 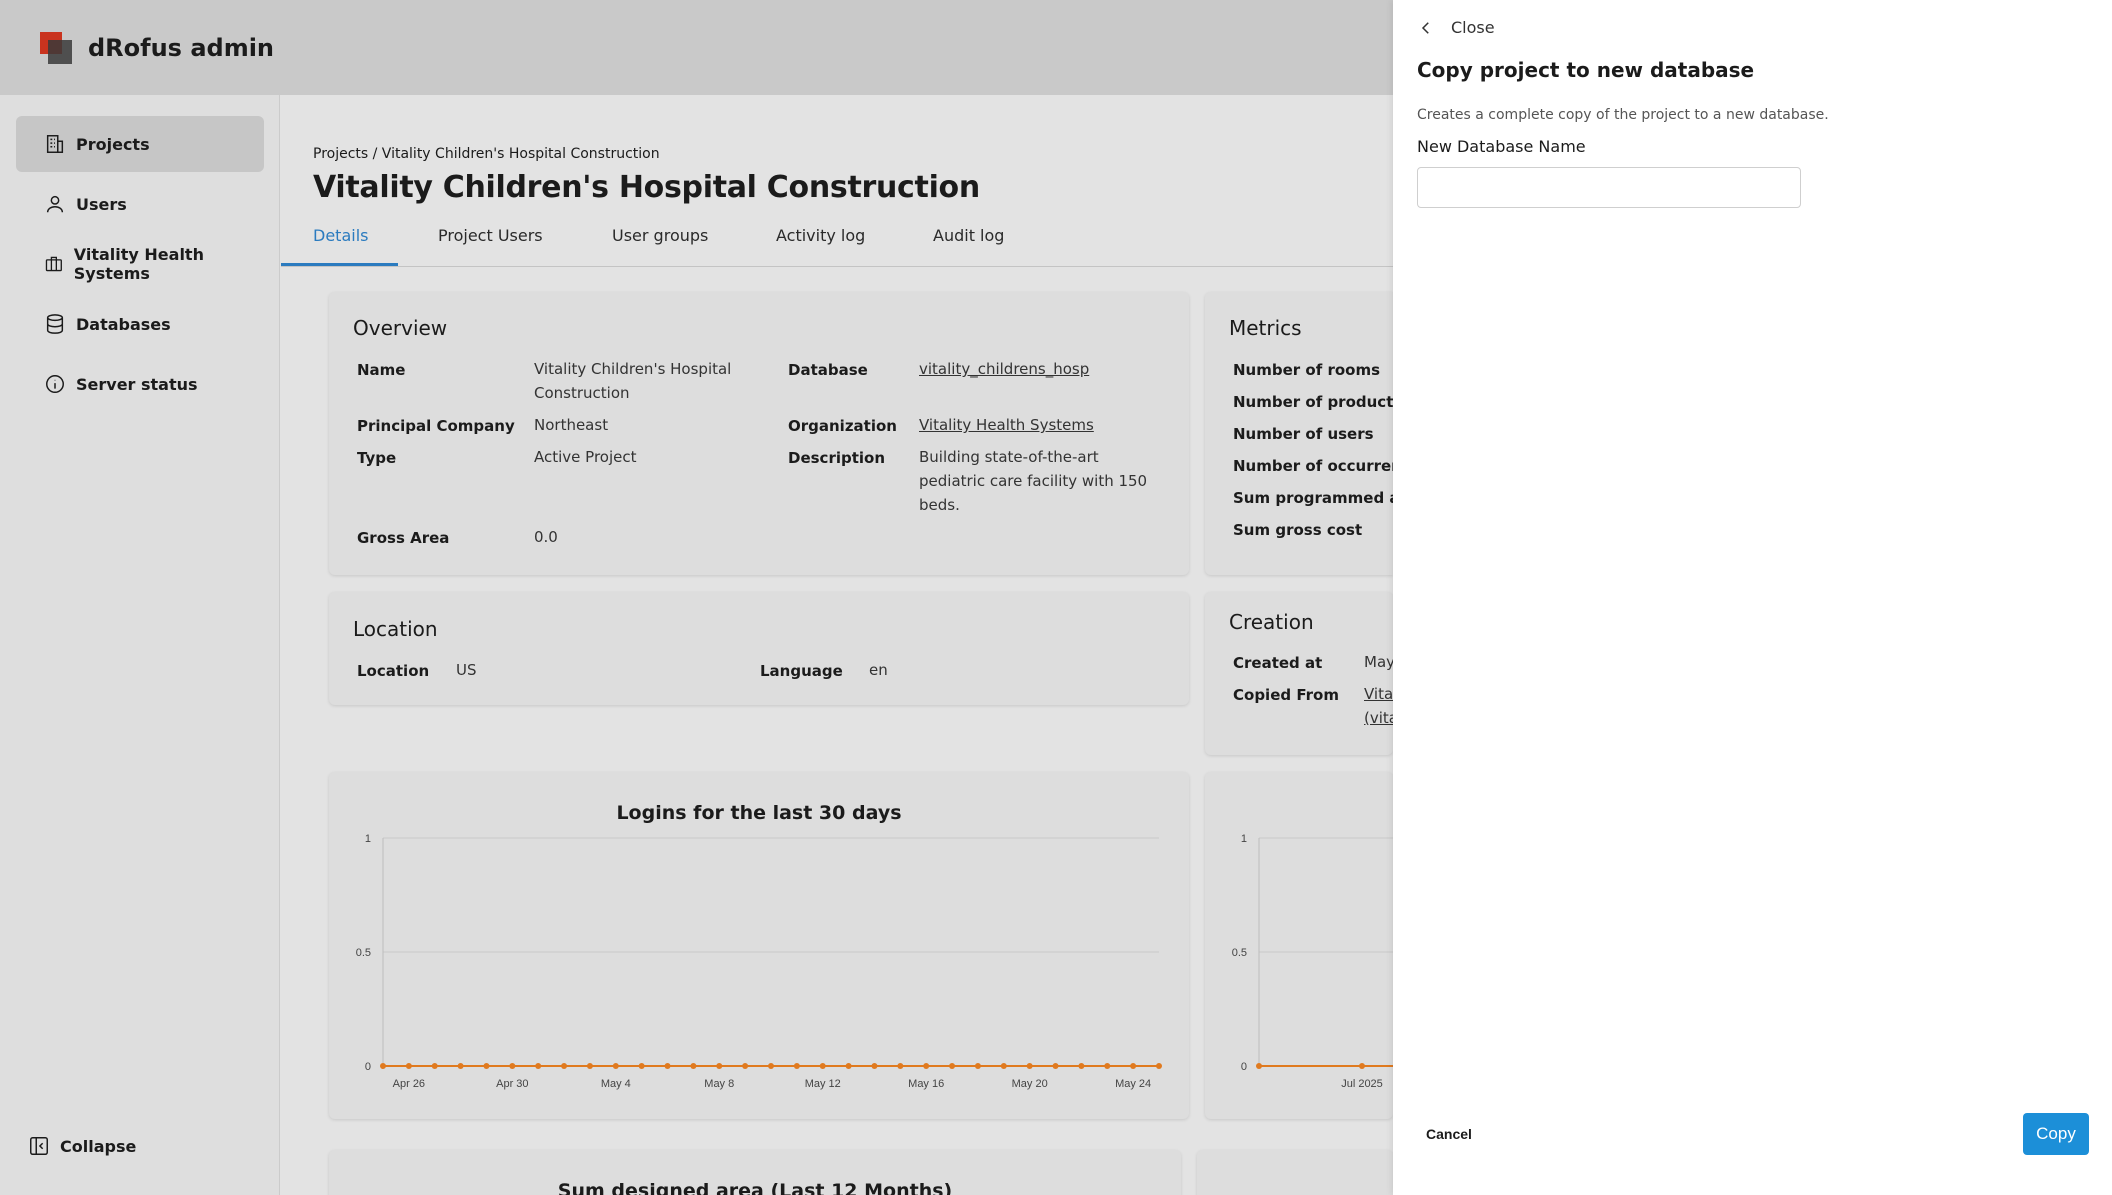 I want to click on copy-button: Copy, so click(x=2056, y=1134).